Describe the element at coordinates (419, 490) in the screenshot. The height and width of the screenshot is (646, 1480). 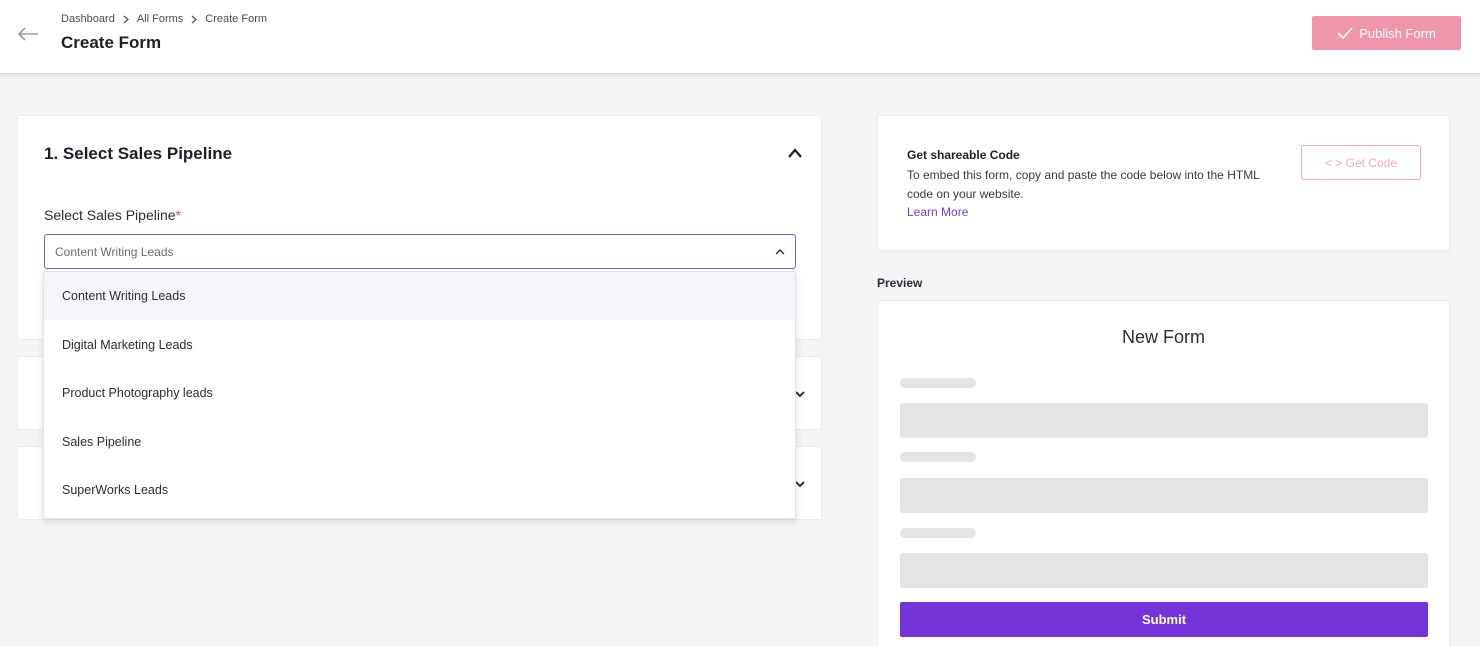
I see `pipeline-option: SuperWorks Leads` at that location.